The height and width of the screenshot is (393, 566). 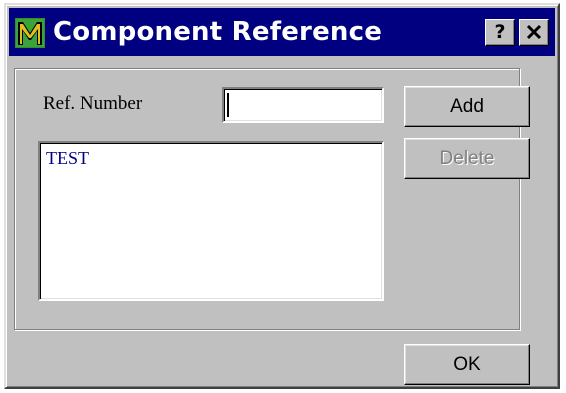 What do you see at coordinates (303, 105) in the screenshot?
I see `ref-number-input` at bounding box center [303, 105].